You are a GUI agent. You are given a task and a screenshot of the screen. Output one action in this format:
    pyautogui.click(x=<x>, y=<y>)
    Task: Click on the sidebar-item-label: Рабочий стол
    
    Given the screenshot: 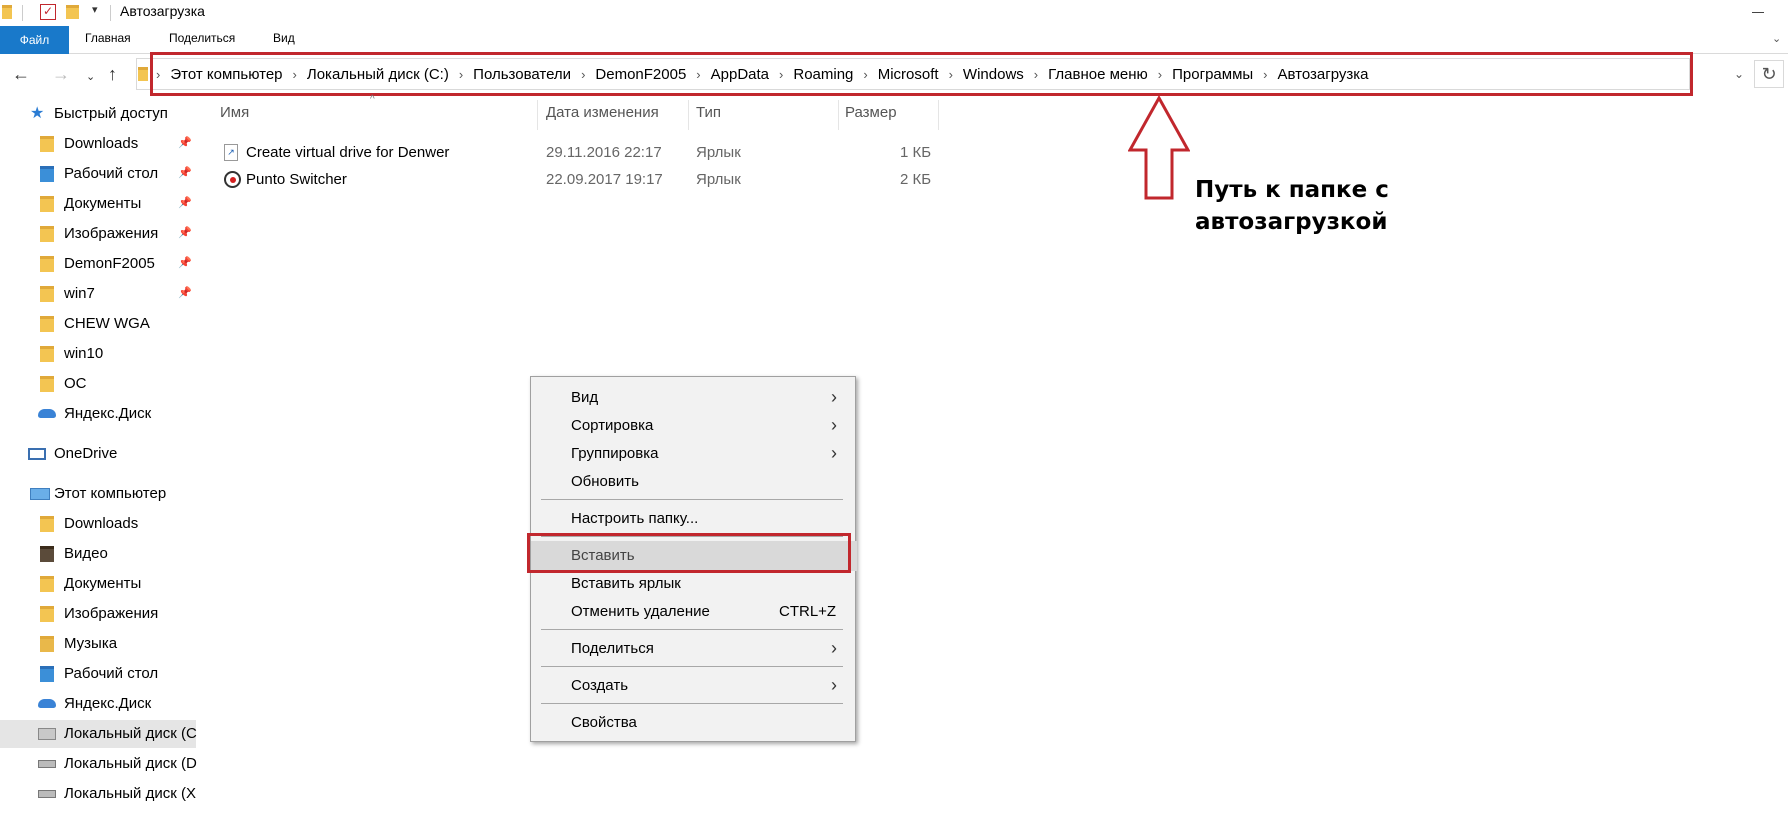 What is the action you would take?
    pyautogui.click(x=111, y=673)
    